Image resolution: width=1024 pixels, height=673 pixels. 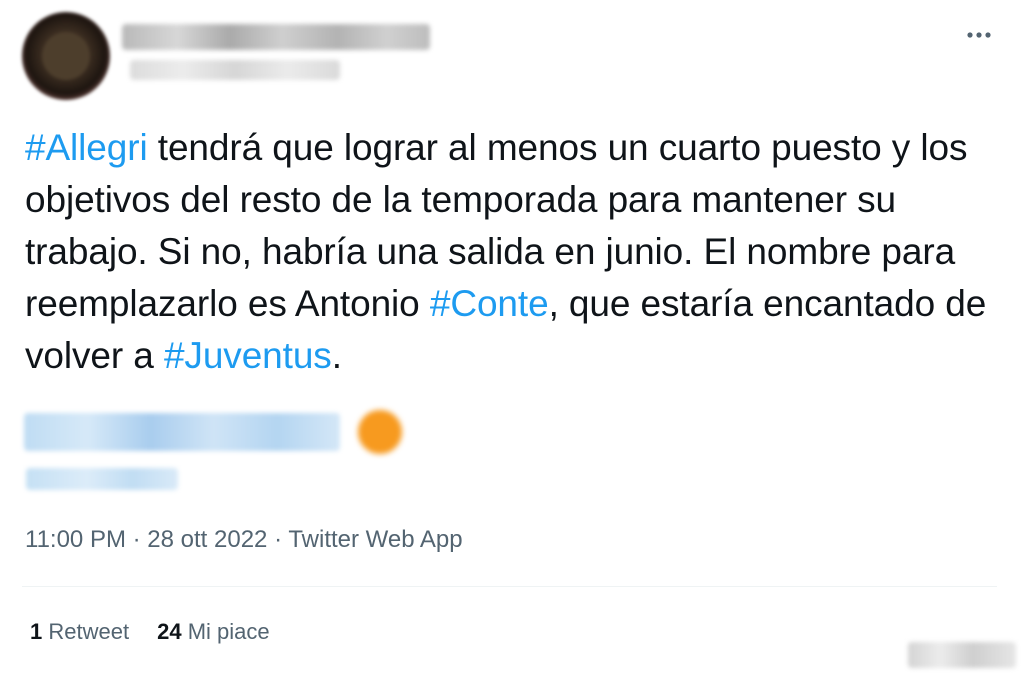 What do you see at coordinates (102, 479) in the screenshot?
I see `translate-link-redacted` at bounding box center [102, 479].